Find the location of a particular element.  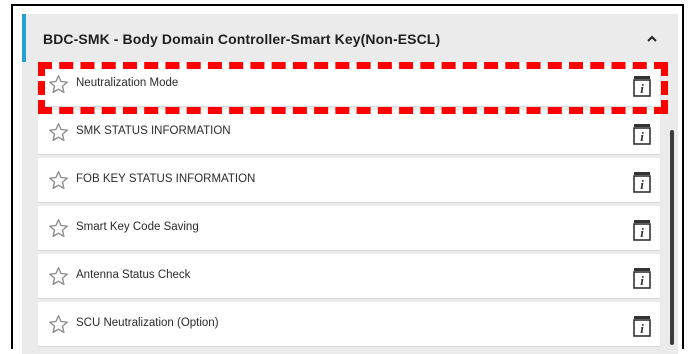

list-item-smk-status-information: SMK STATUS INFORMATION i is located at coordinates (349, 132).